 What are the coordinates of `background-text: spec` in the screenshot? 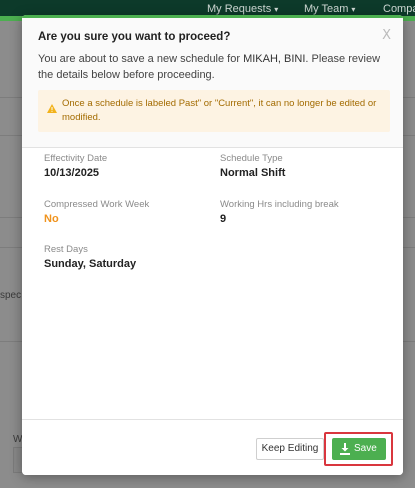 It's located at (11, 295).